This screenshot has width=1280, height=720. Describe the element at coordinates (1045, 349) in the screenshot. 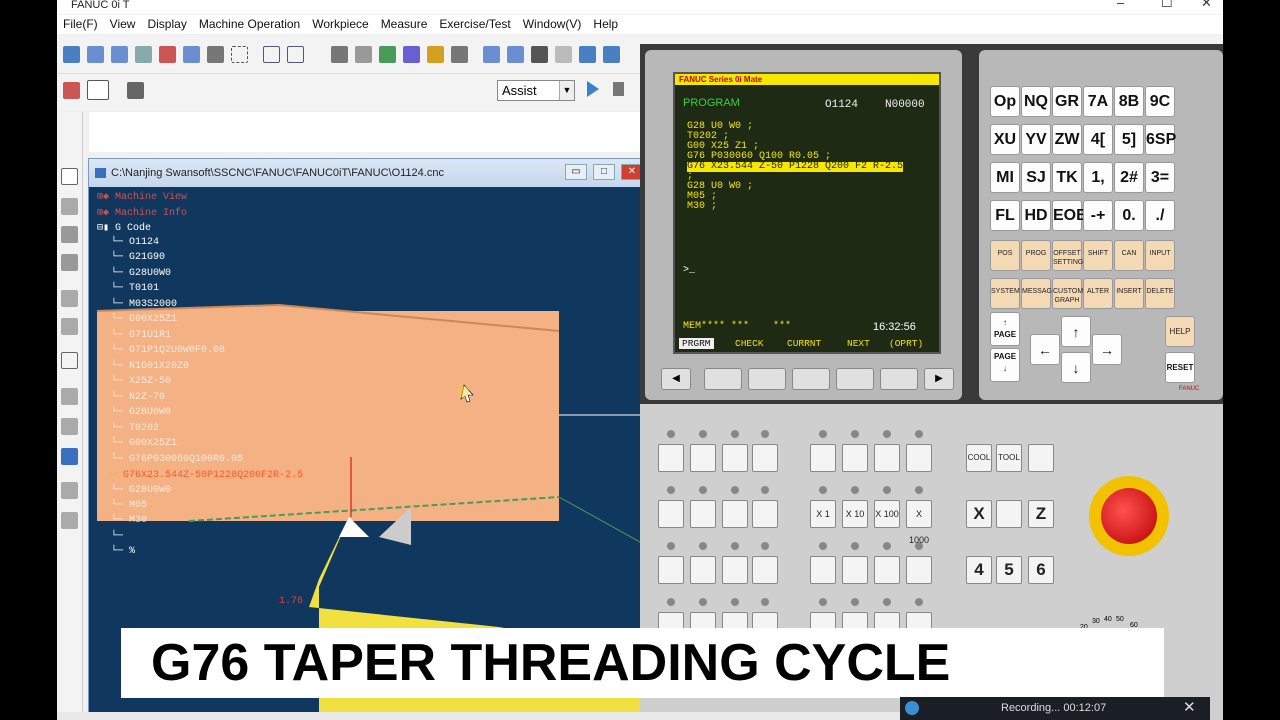

I see `arrow-left-button: ←` at that location.